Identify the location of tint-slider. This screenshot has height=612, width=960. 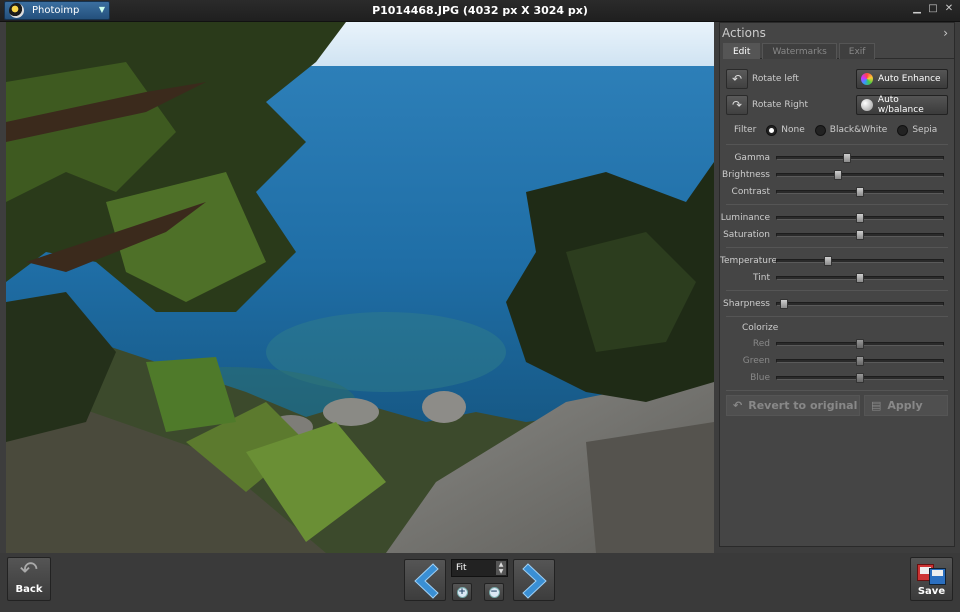
(860, 277).